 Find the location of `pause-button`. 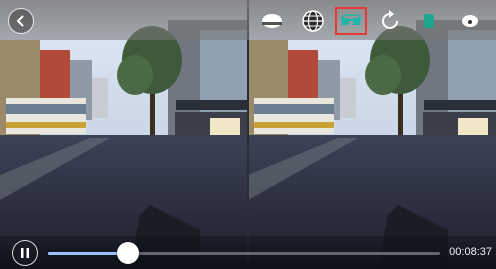

pause-button is located at coordinates (25, 253).